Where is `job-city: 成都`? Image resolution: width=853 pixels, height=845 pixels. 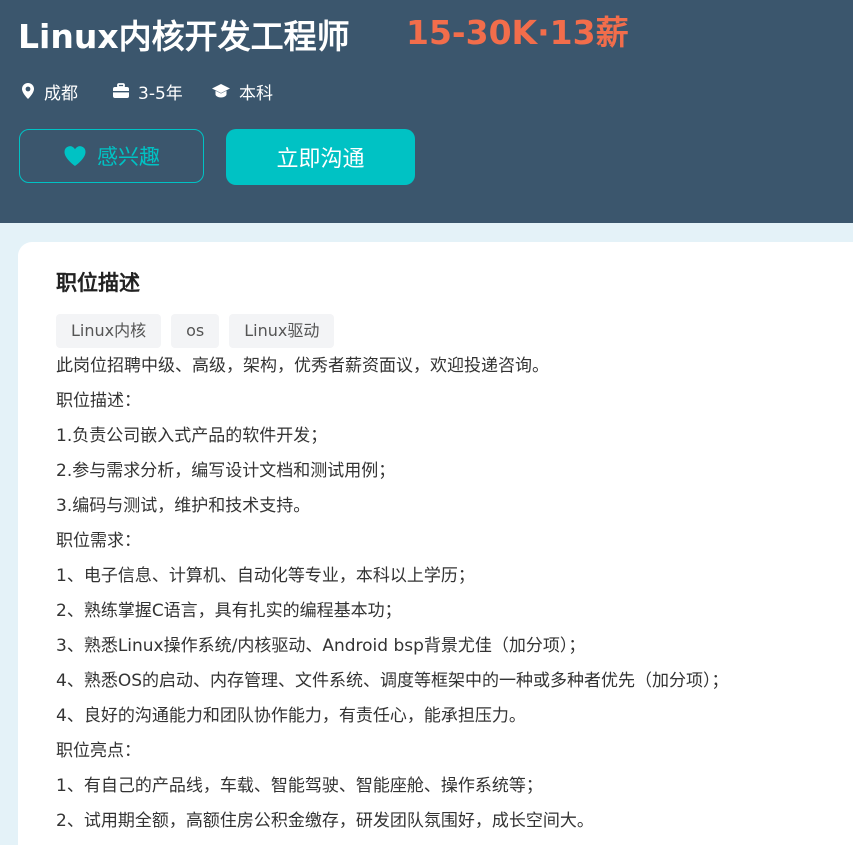 job-city: 成都 is located at coordinates (49, 91).